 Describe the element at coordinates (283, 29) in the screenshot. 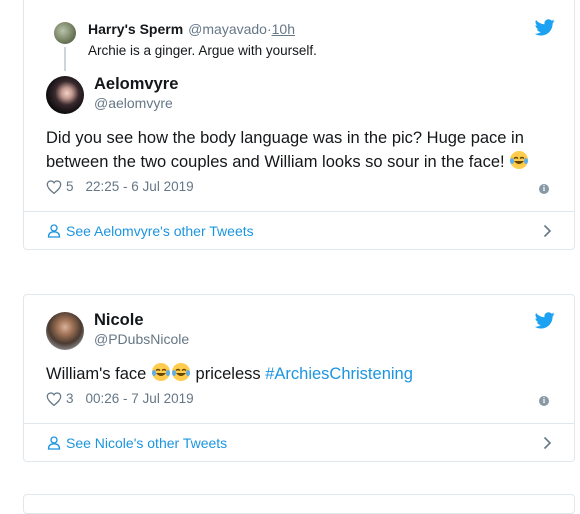

I see `quoted-time: 10h` at that location.